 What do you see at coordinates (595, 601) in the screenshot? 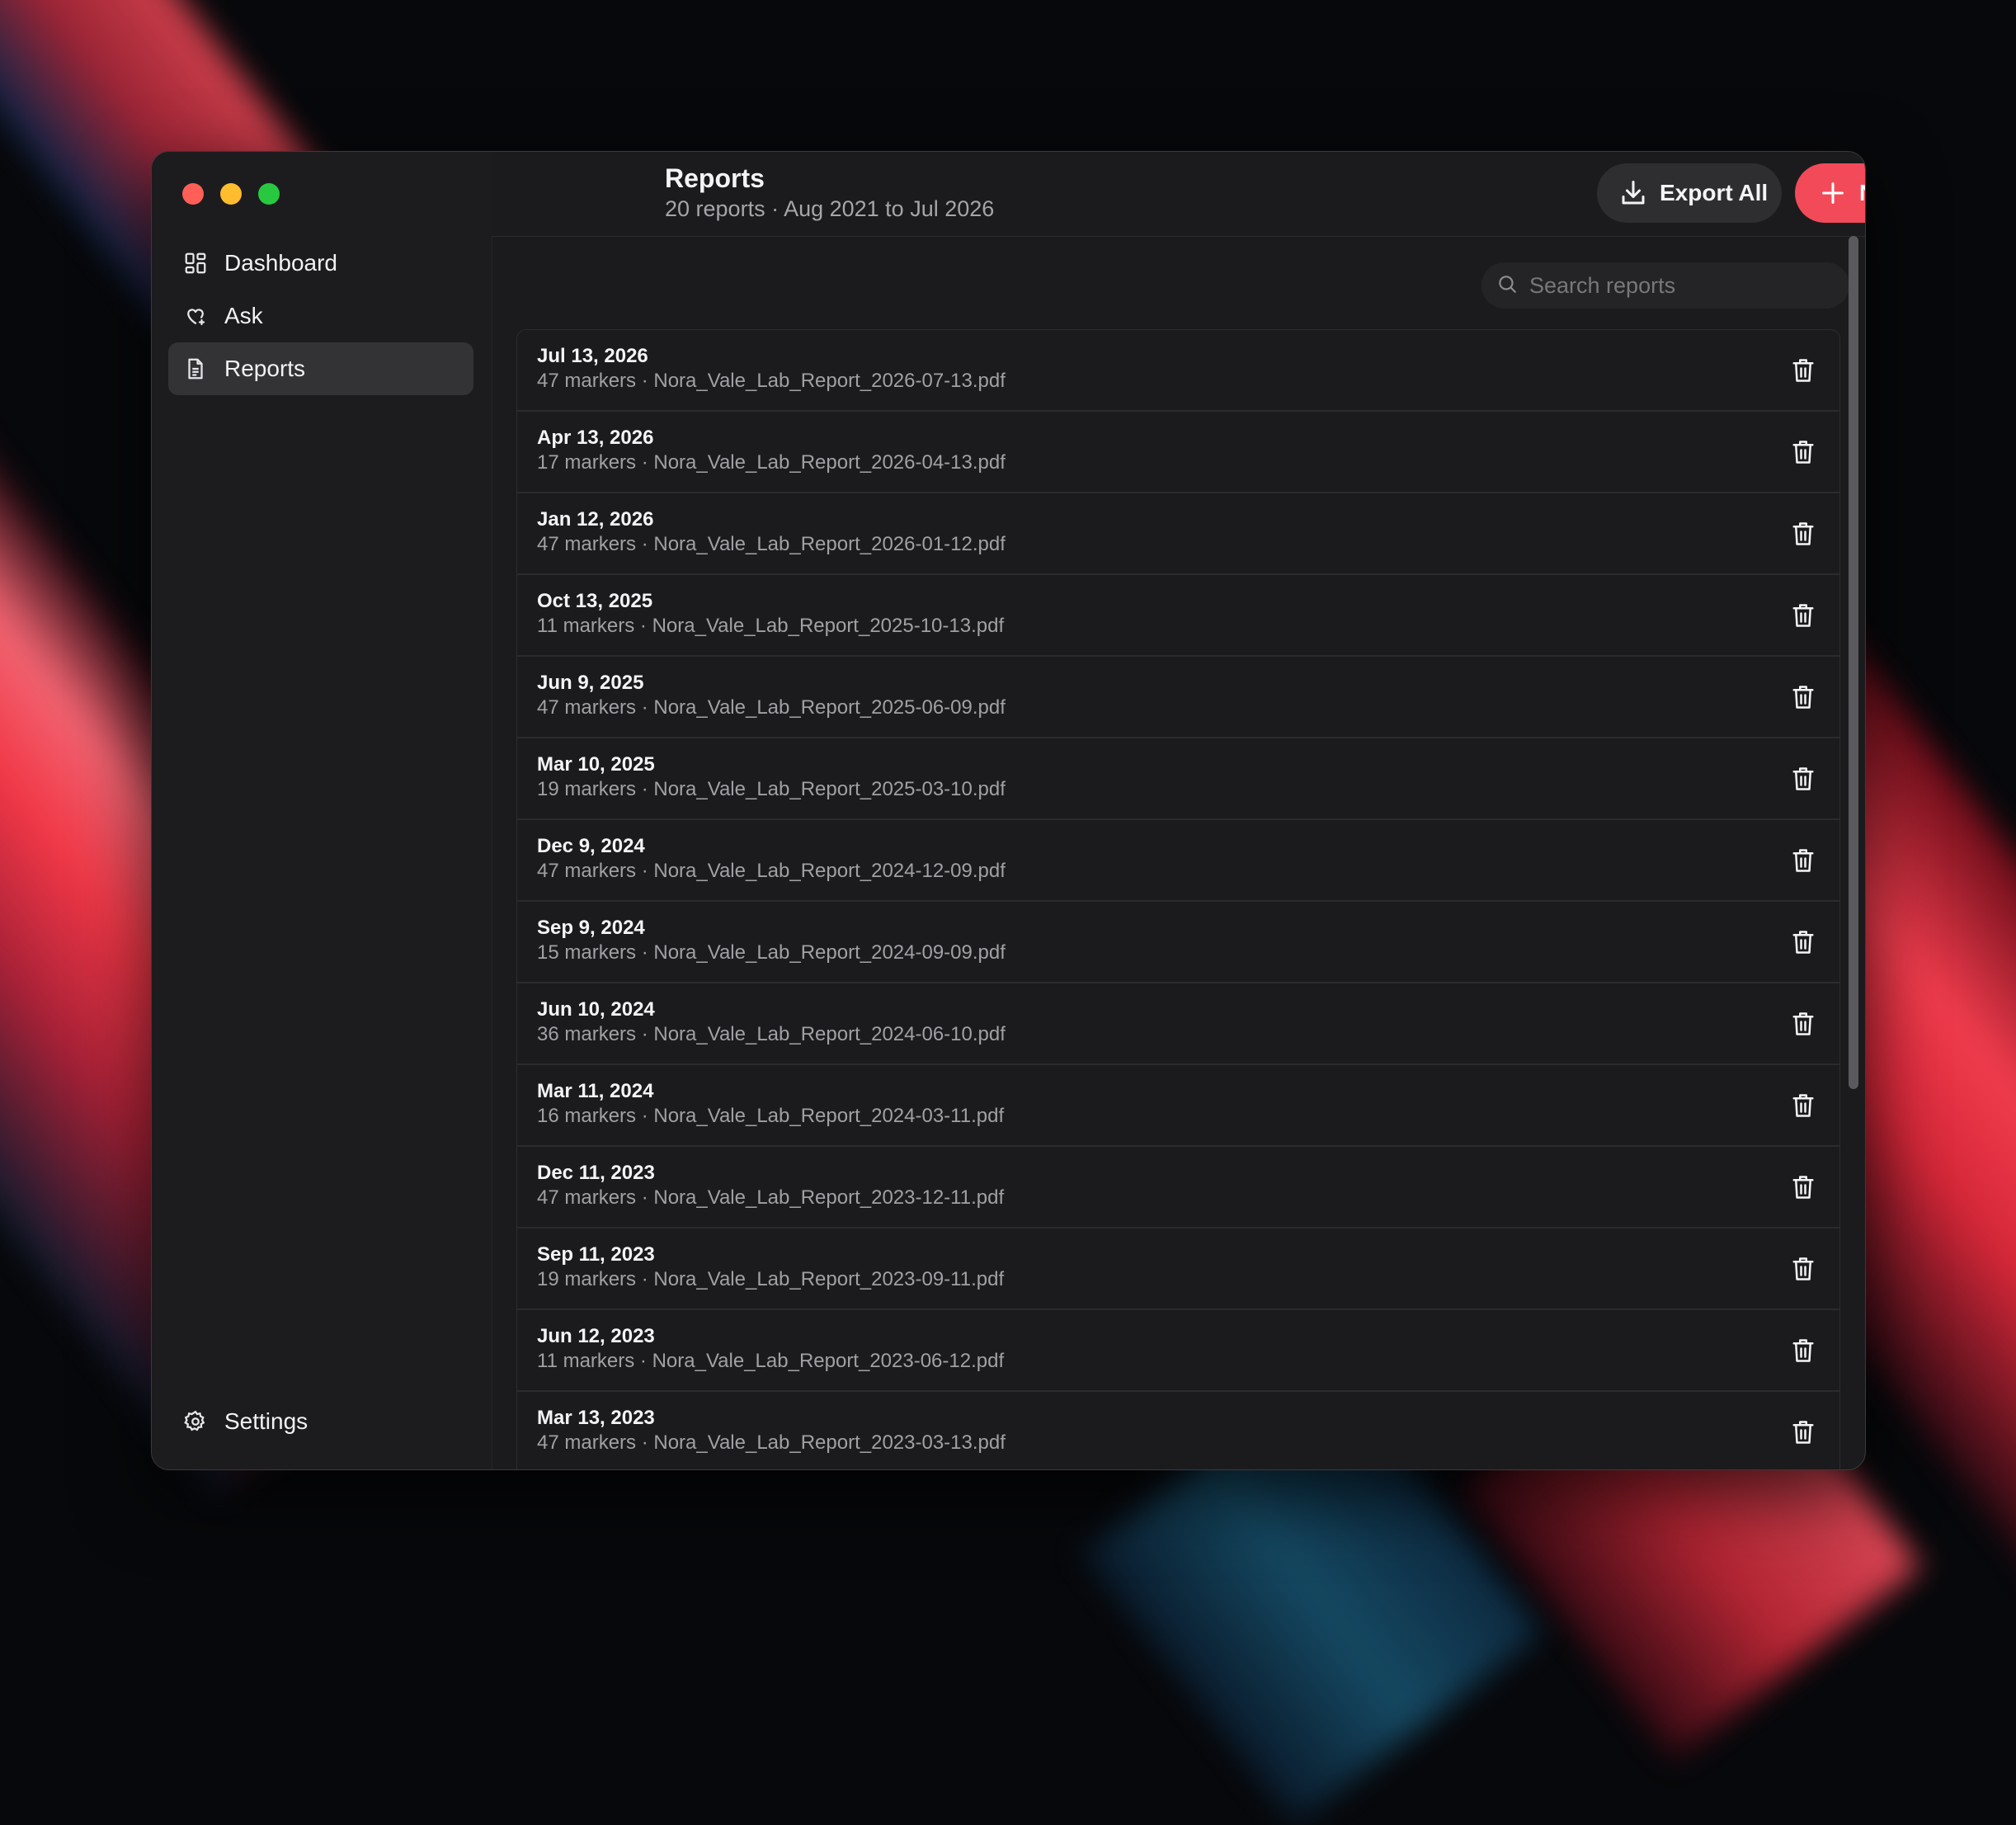
I see `report-date: Oct 13, 2025` at bounding box center [595, 601].